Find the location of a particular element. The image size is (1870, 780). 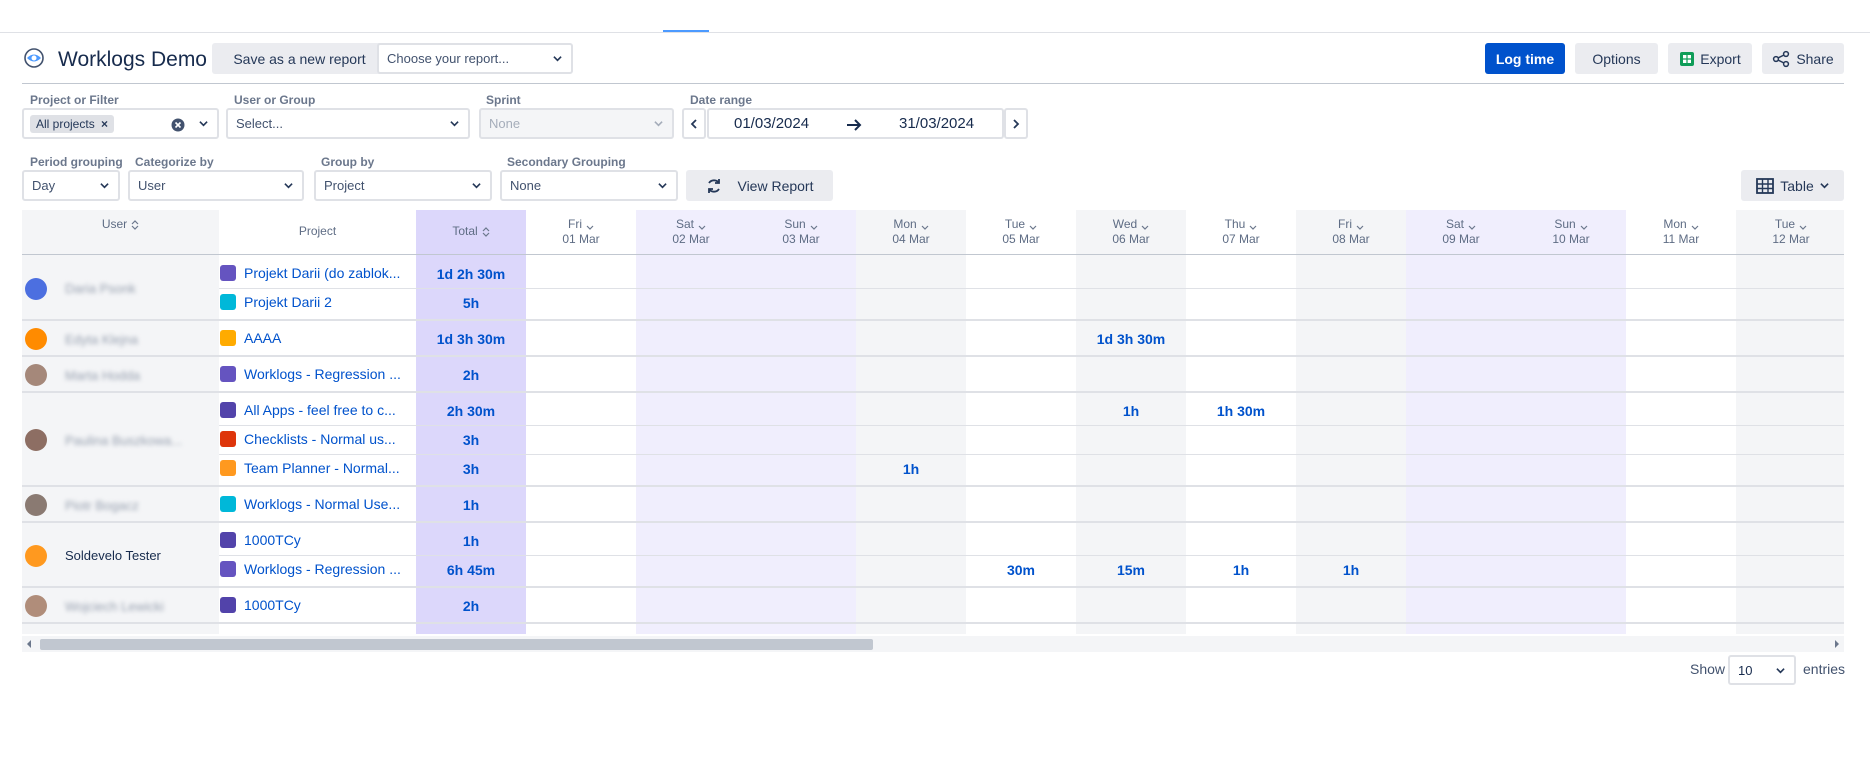

entries-select: 10 is located at coordinates (1762, 670).